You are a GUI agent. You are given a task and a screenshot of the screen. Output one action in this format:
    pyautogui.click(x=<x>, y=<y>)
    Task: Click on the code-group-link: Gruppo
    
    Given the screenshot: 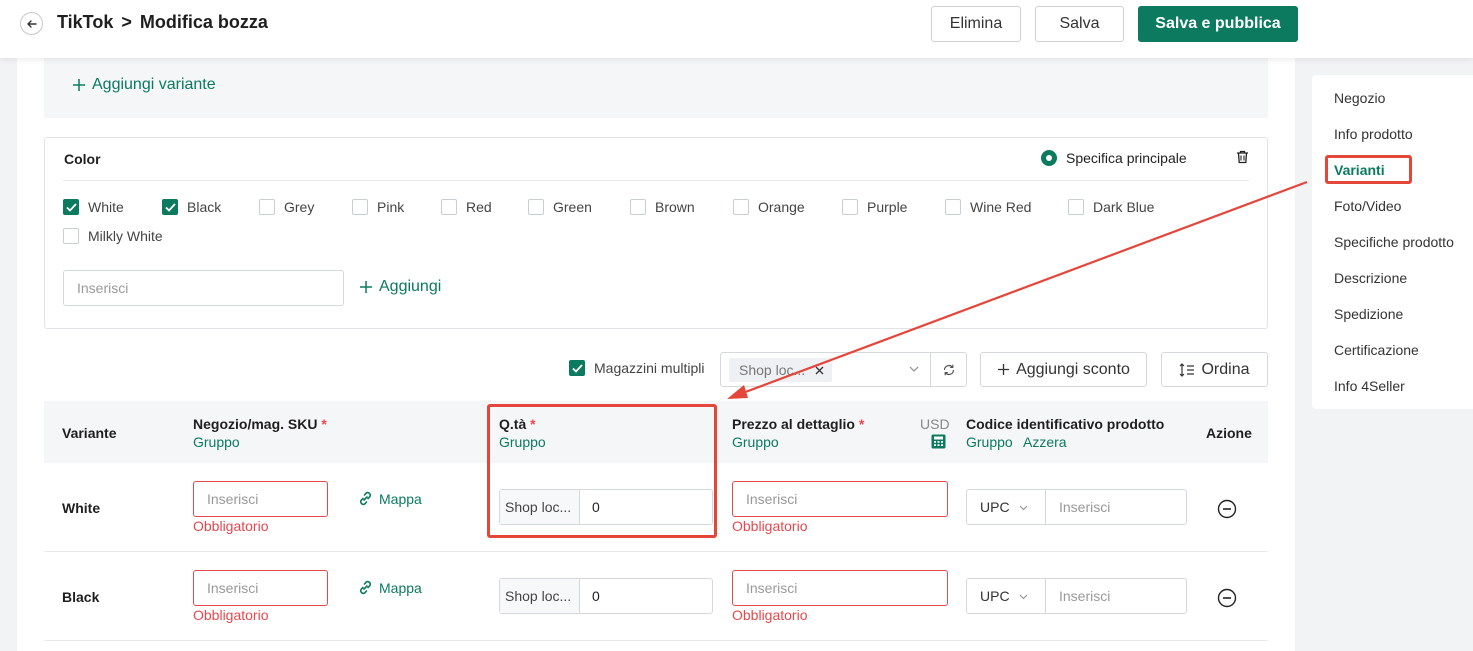 What is the action you would take?
    pyautogui.click(x=989, y=442)
    